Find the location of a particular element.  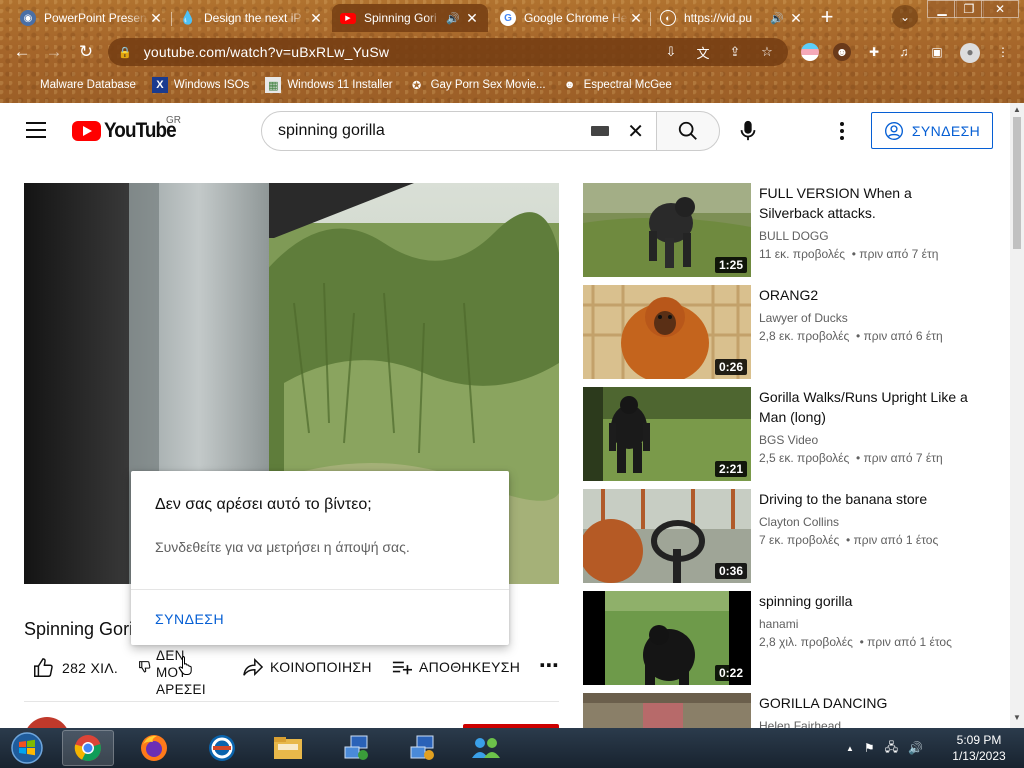

bookmark-star-icon: ☆ is located at coordinates (767, 52).